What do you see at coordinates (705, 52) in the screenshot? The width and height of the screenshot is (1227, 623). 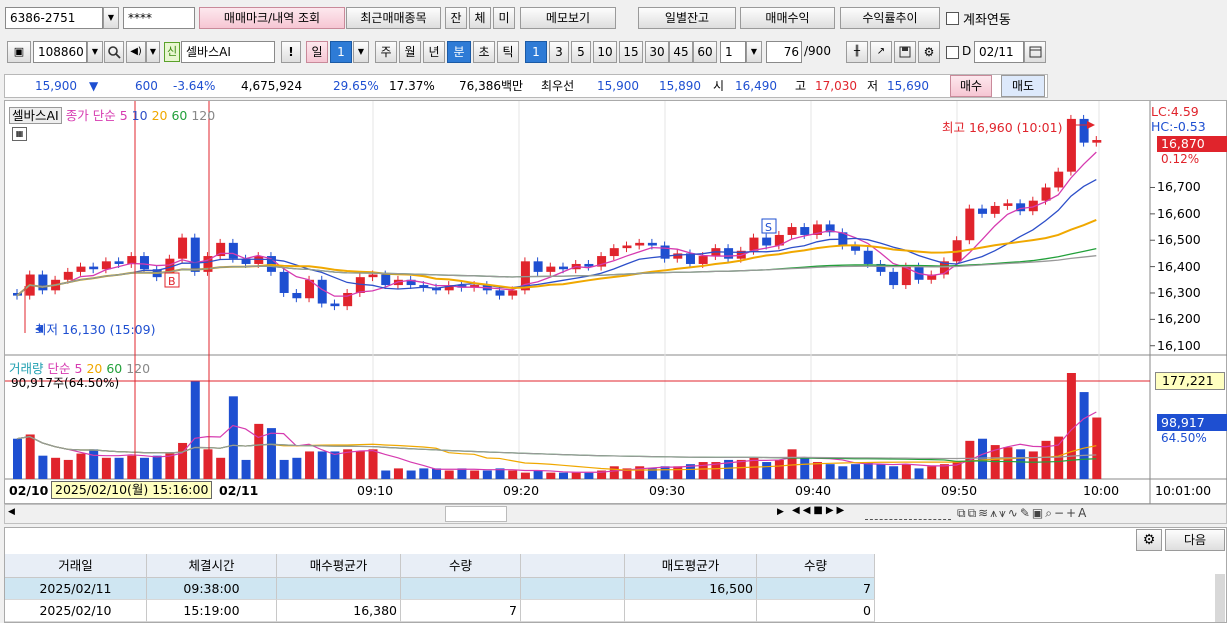 I see `minute-60-button: 60` at bounding box center [705, 52].